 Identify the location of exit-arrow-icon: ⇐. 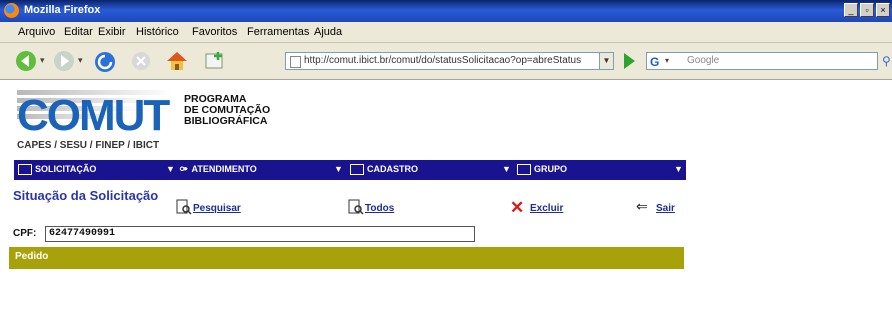
(642, 206).